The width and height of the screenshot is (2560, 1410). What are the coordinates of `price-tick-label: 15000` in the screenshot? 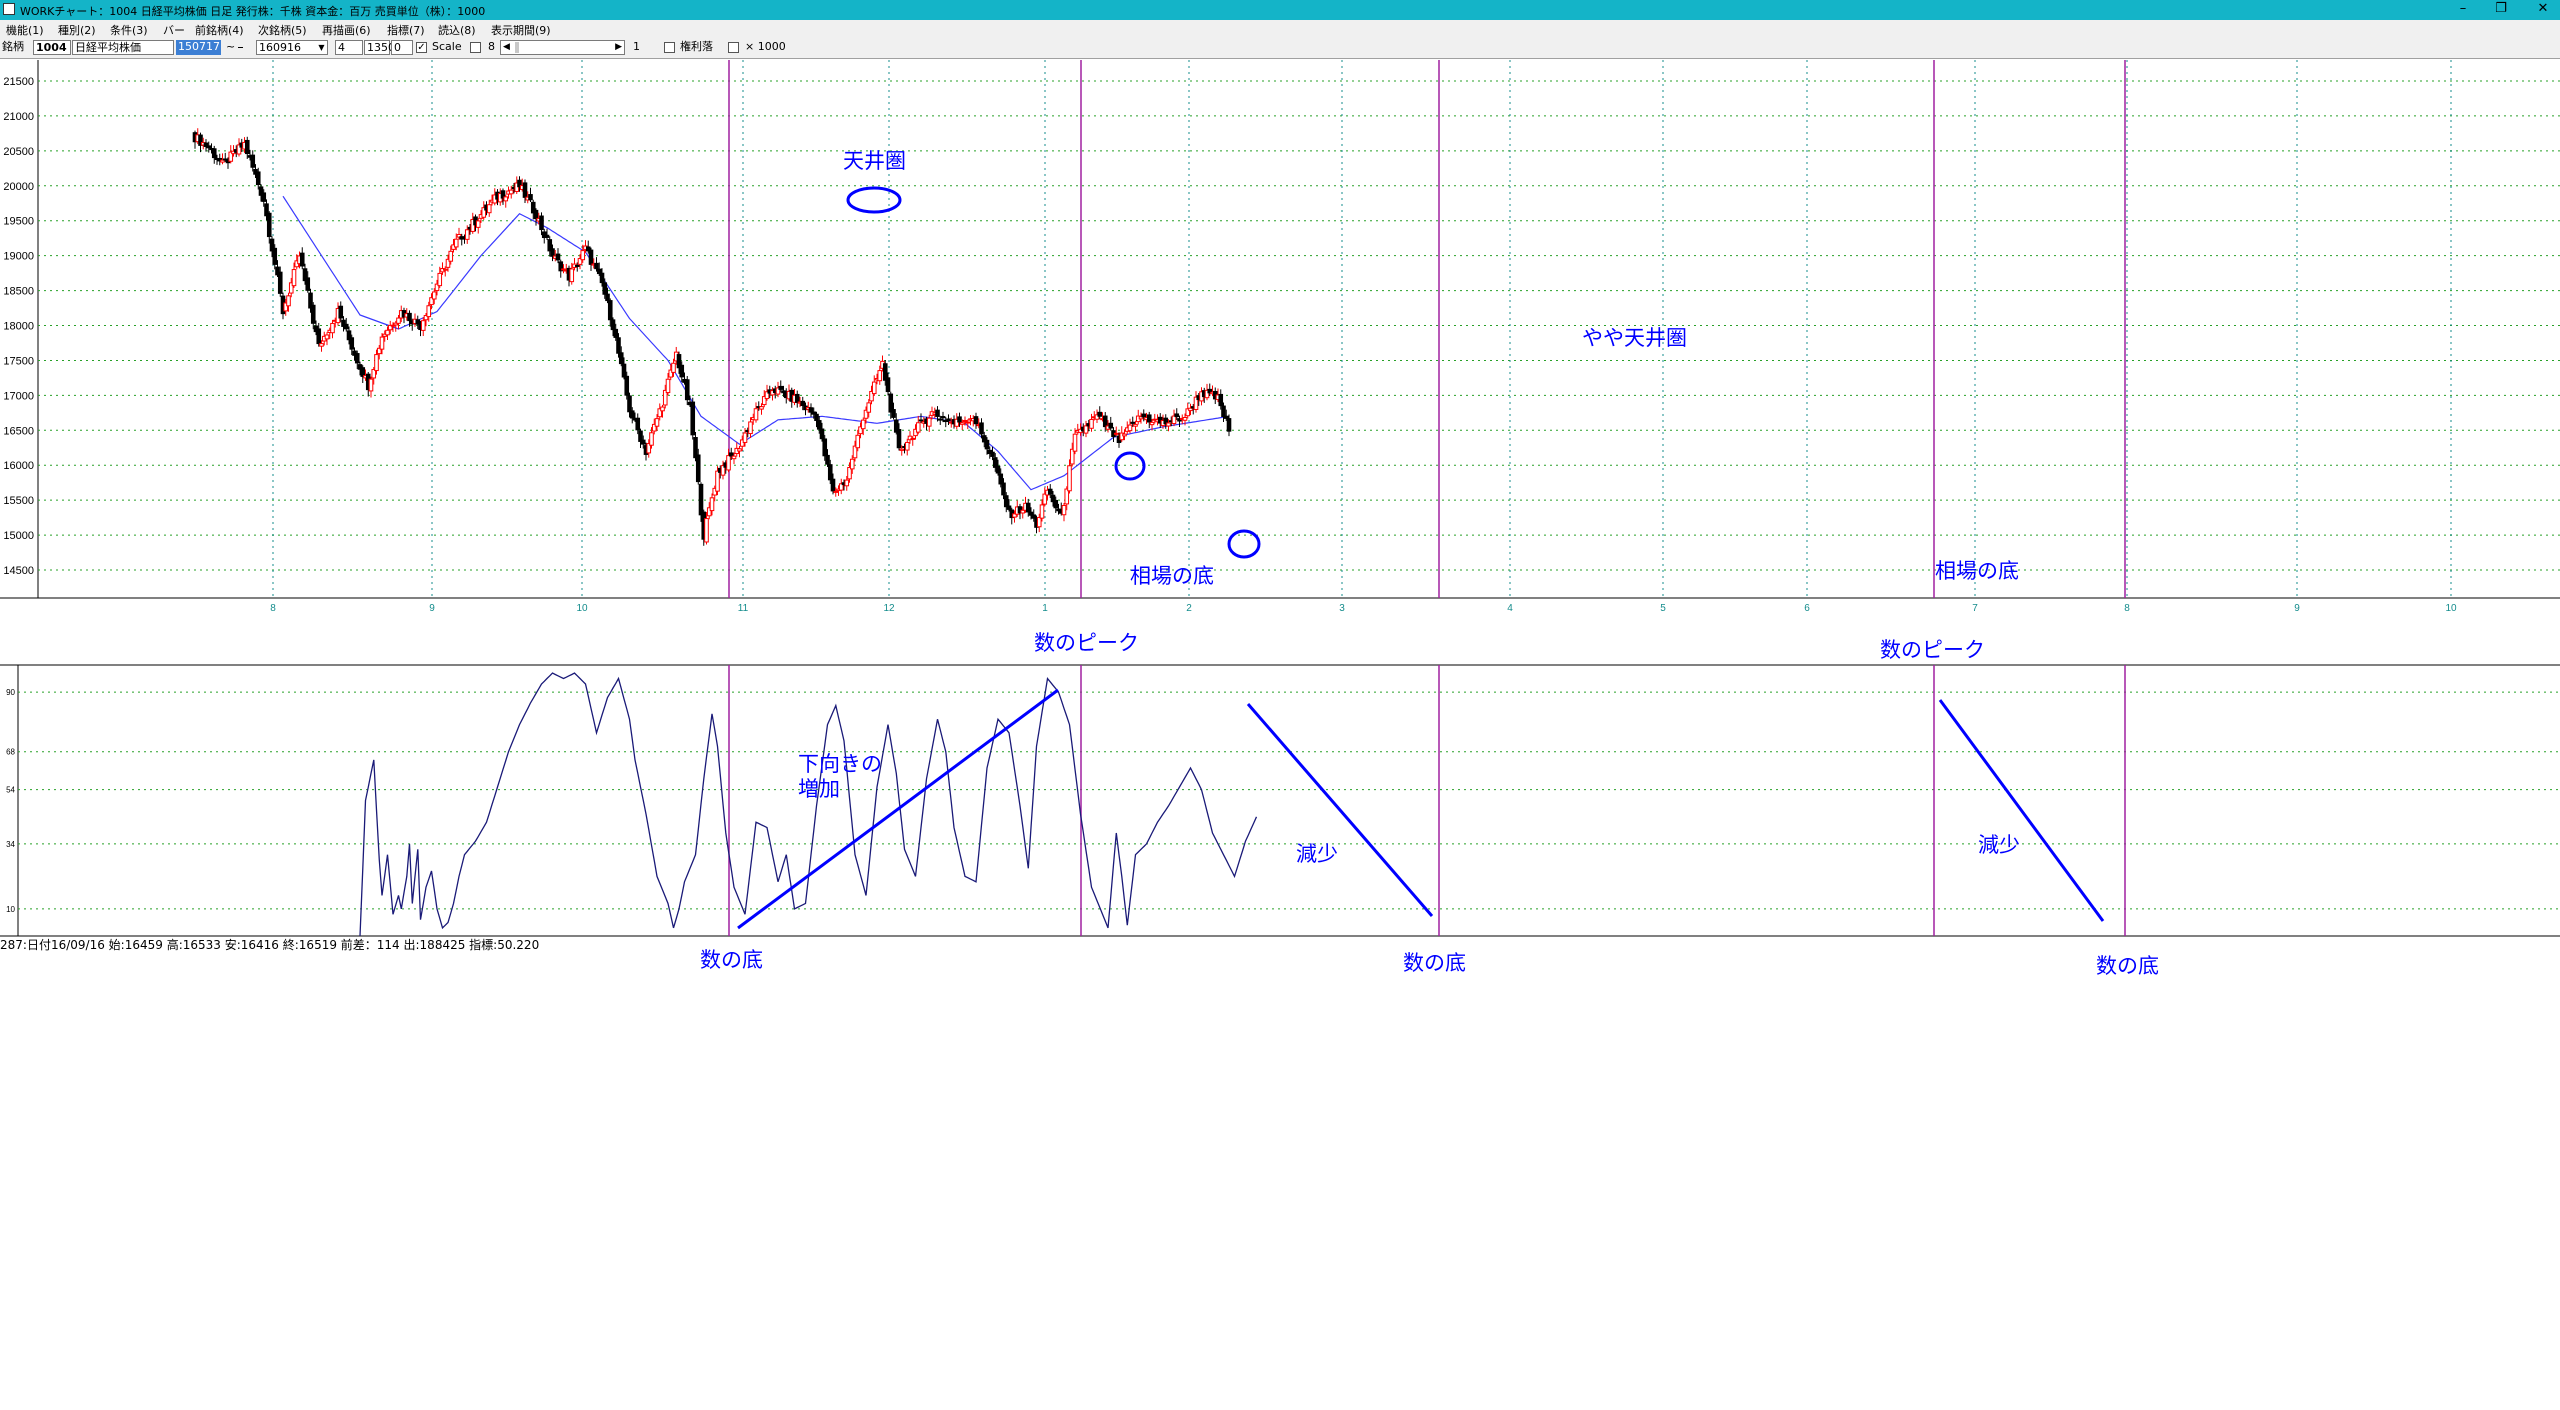 It's located at (18, 536).